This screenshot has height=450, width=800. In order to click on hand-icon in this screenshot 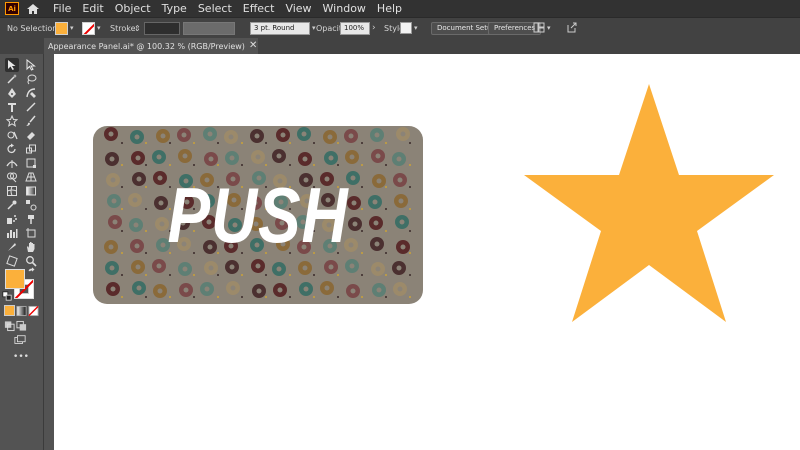, I will do `click(31, 247)`.